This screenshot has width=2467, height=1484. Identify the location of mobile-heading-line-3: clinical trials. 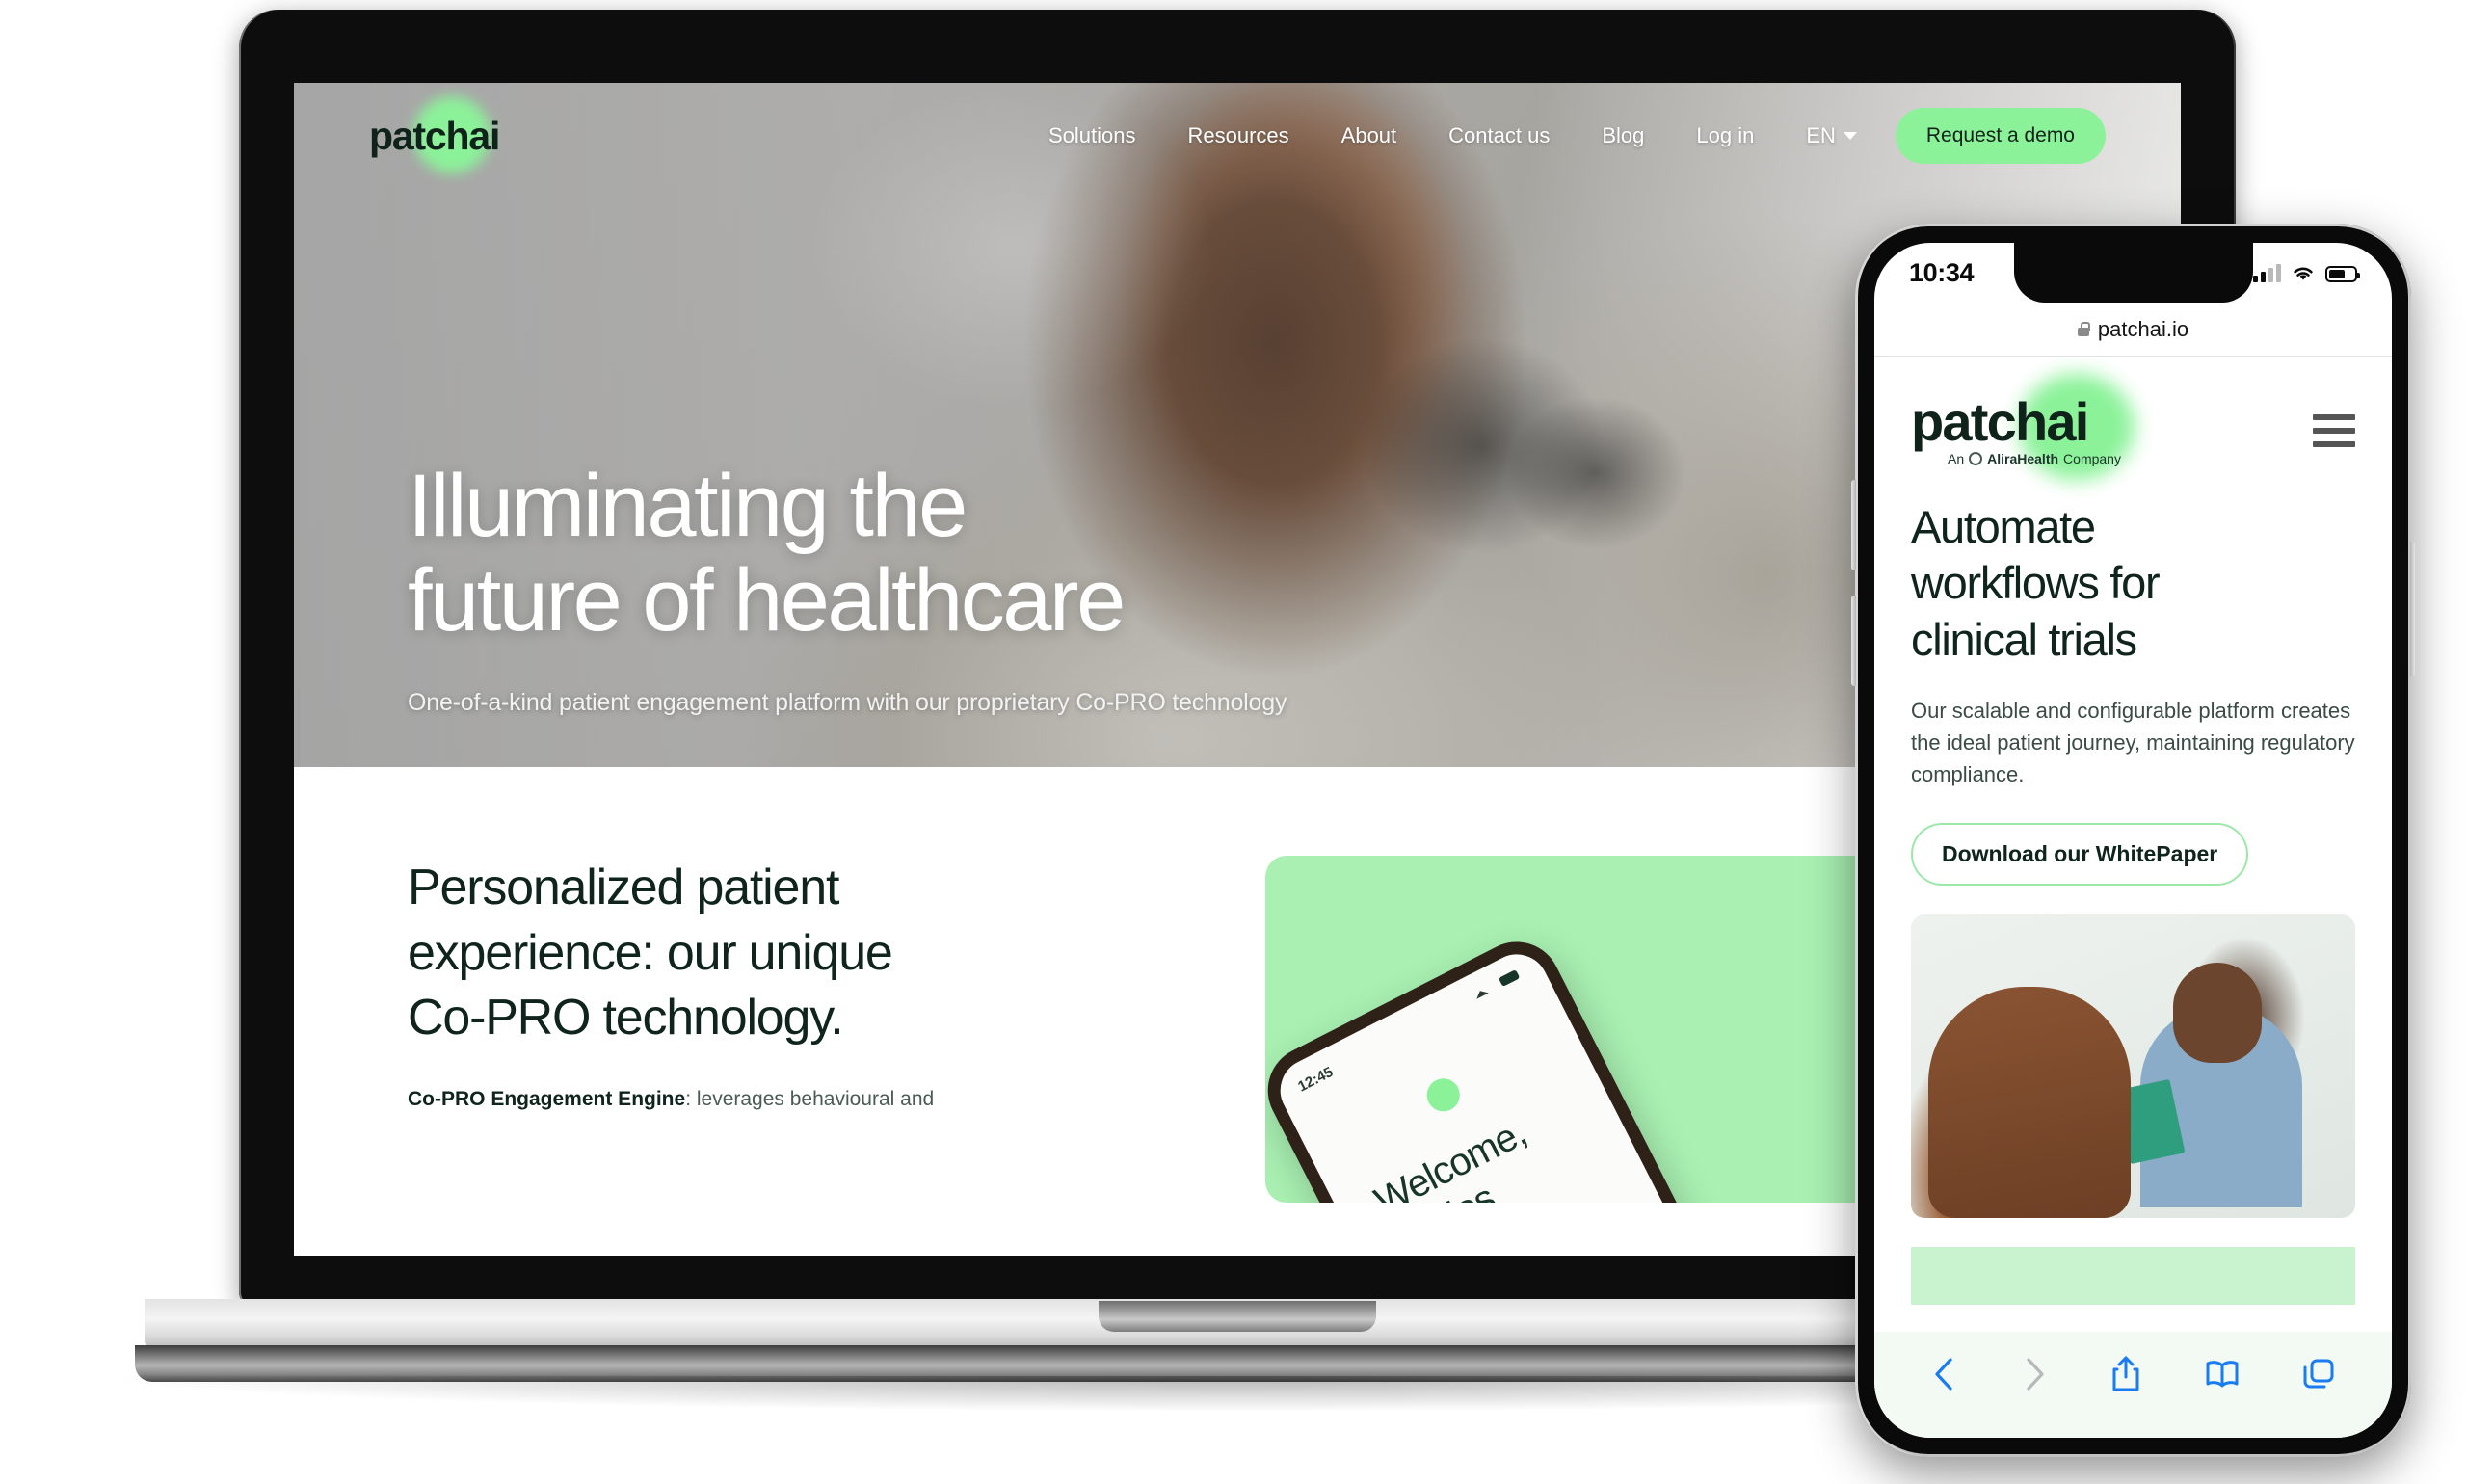
(2024, 639).